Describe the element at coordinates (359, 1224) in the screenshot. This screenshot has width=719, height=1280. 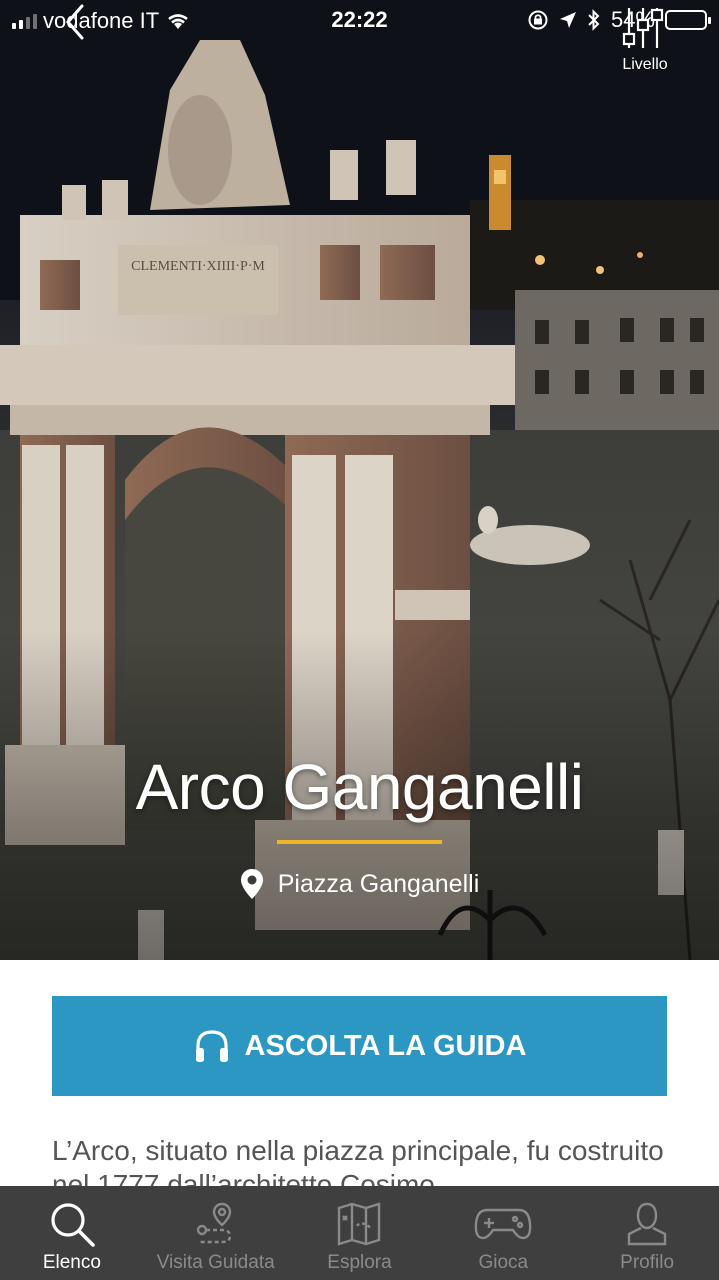
I see `map-icon` at that location.